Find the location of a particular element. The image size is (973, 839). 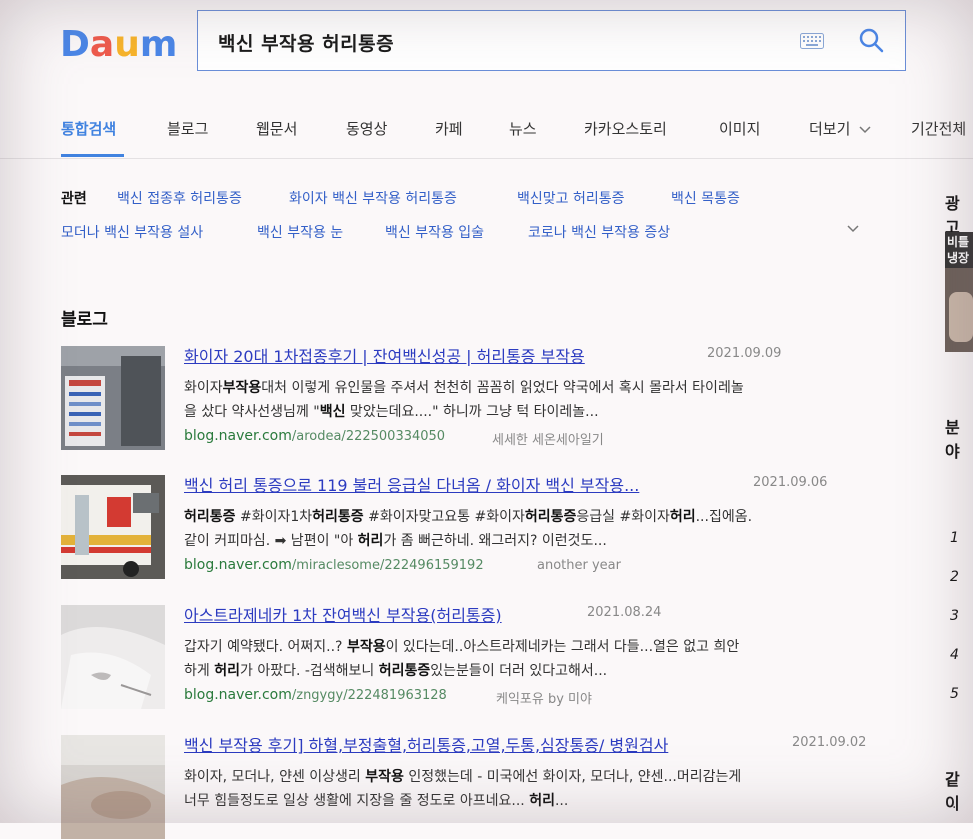

tab-period: 기간전체 is located at coordinates (938, 128).